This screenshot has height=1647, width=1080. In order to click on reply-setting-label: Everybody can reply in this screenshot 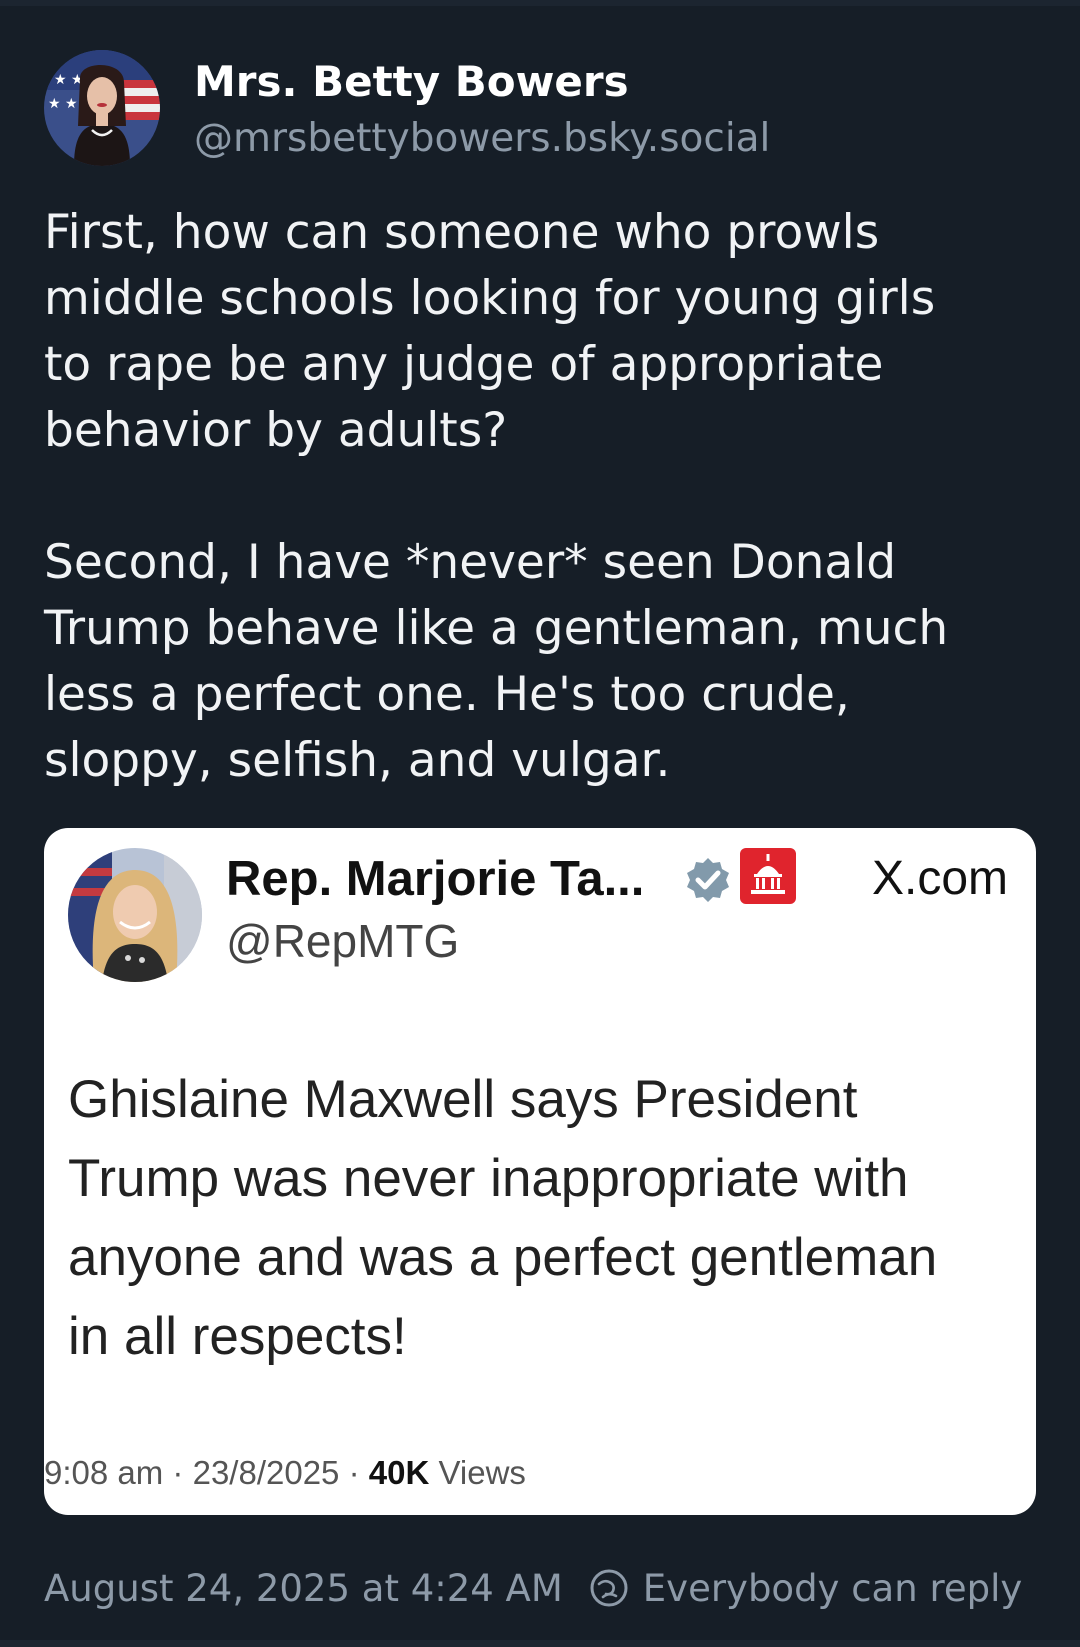, I will do `click(832, 1588)`.